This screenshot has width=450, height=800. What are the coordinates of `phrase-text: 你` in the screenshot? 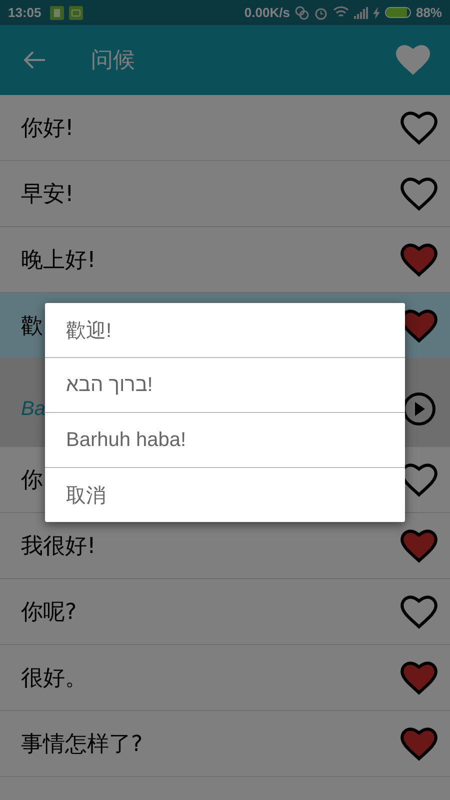 It's located at (32, 480).